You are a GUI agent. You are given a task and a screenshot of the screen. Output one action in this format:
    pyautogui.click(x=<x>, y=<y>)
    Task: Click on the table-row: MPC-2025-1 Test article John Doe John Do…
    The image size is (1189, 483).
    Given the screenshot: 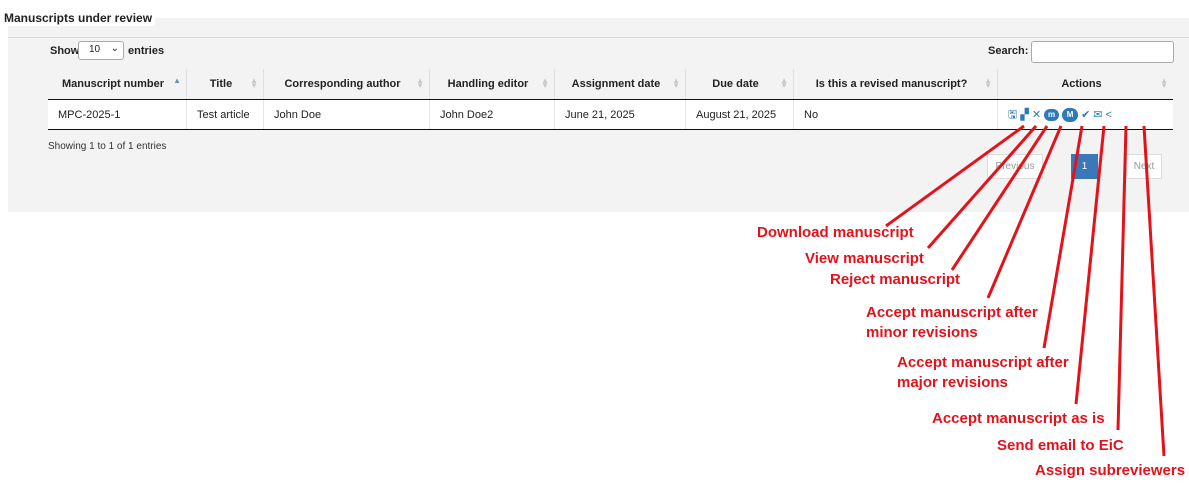 What is the action you would take?
    pyautogui.click(x=610, y=114)
    